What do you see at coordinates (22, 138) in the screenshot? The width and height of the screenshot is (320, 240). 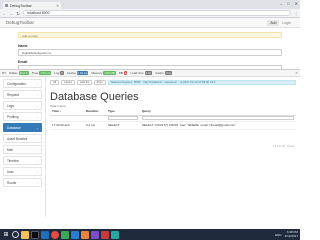 I see `sidebar-item-asset-bundles: Asset Bundles ›` at bounding box center [22, 138].